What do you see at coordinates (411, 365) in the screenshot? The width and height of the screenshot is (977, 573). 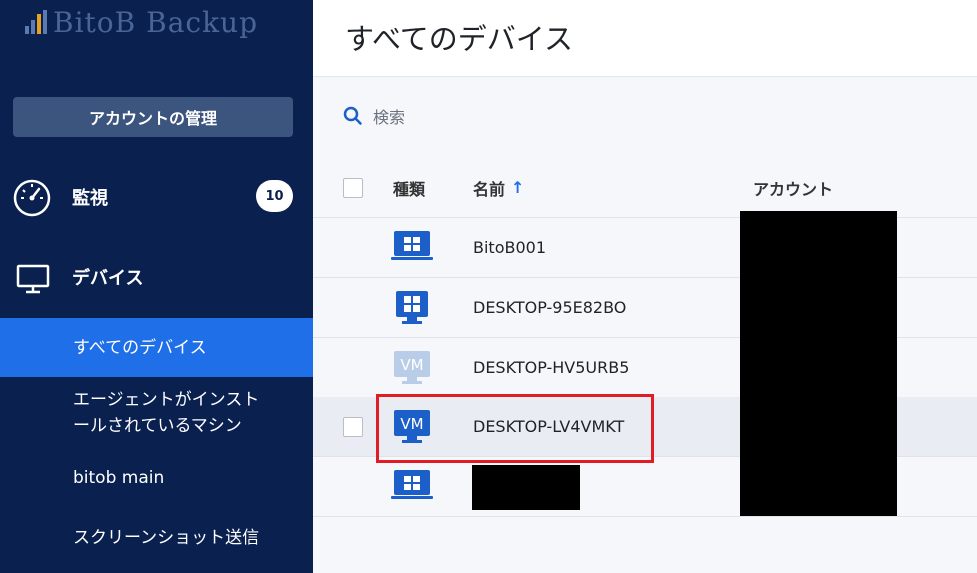 I see `svg-text: VM` at bounding box center [411, 365].